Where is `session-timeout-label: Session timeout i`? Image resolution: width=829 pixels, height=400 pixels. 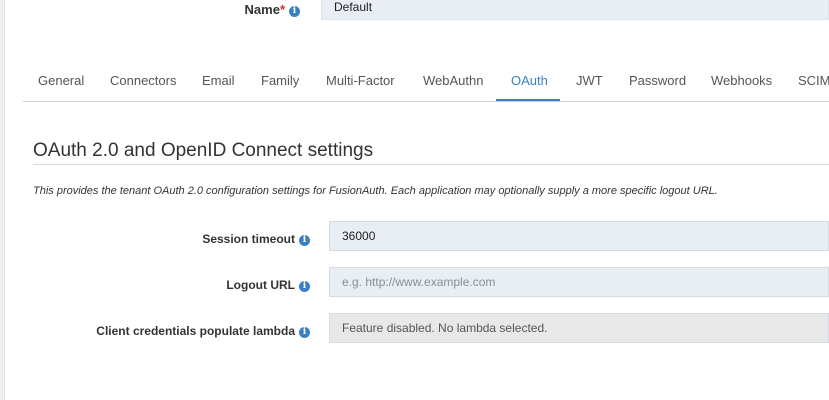
session-timeout-label: Session timeout i is located at coordinates (256, 239).